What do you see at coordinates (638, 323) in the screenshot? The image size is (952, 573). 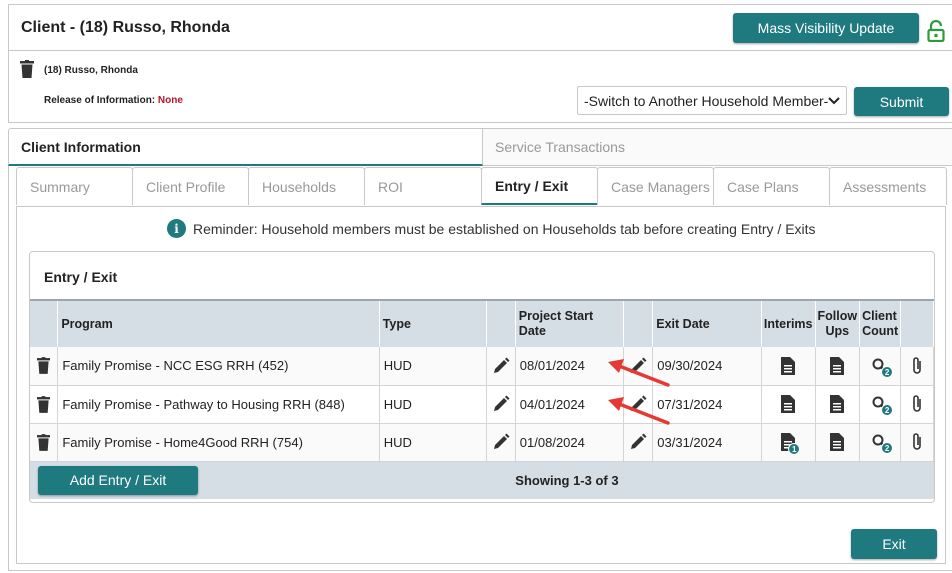 I see `col-edit-exit` at bounding box center [638, 323].